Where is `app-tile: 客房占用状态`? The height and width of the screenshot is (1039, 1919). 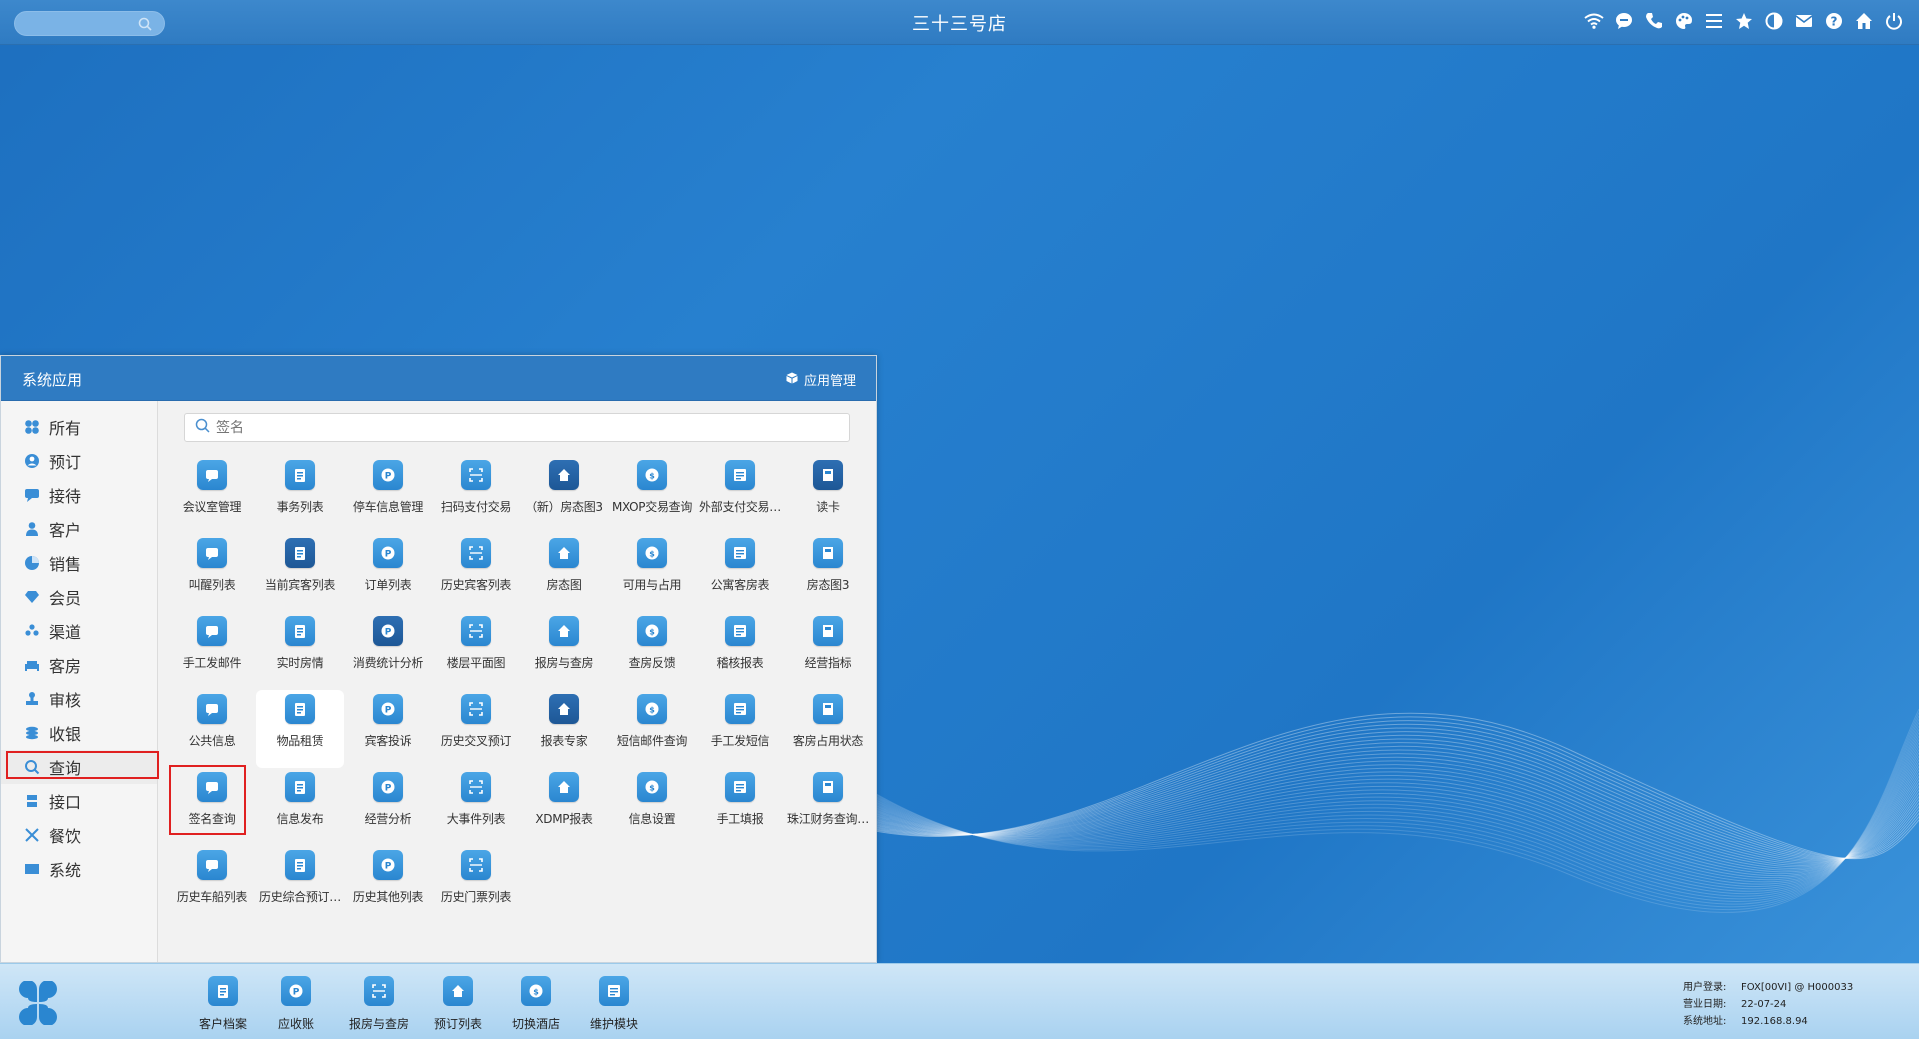
app-tile: 客房占用状态 is located at coordinates (828, 729).